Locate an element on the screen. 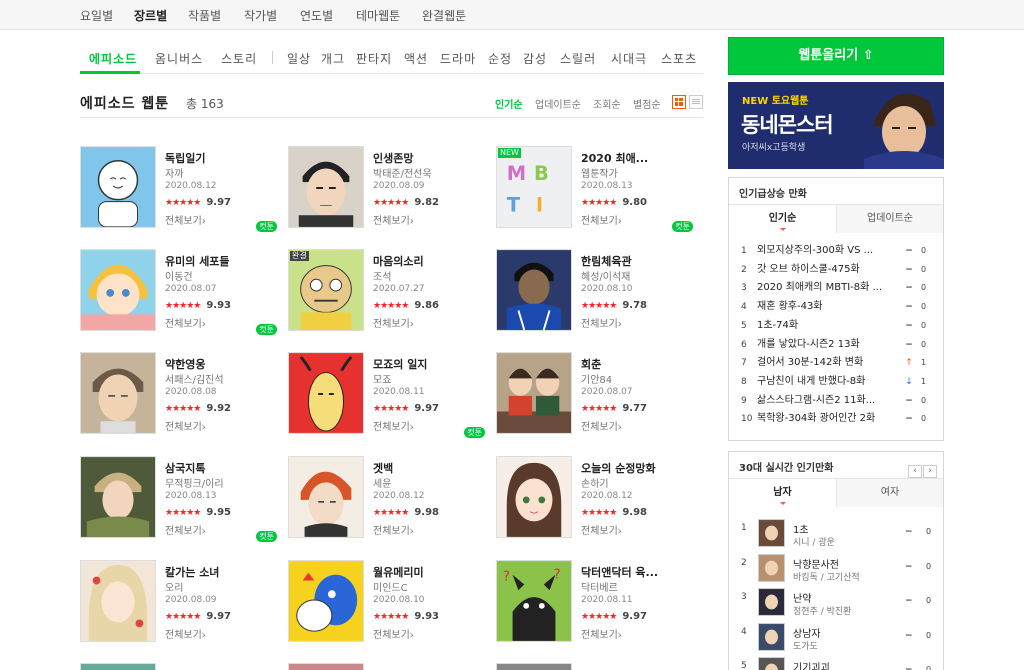 This screenshot has width=1024, height=670. sort-rating: 별점순 is located at coordinates (647, 103).